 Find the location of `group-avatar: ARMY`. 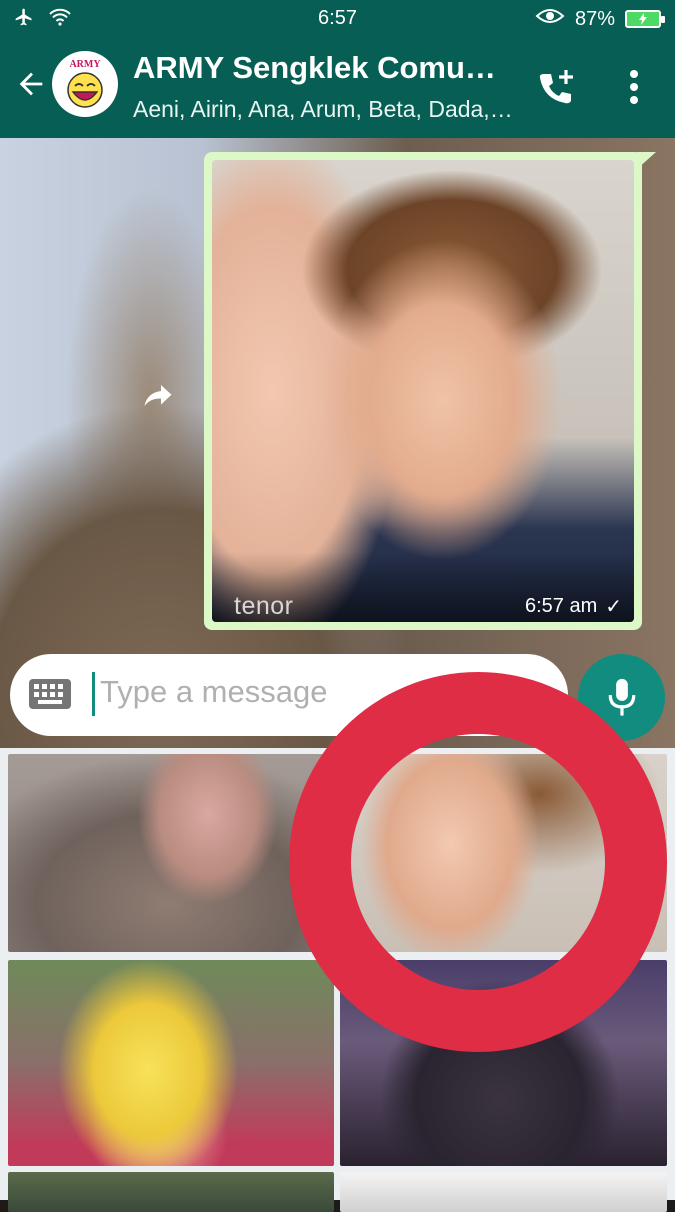

group-avatar: ARMY is located at coordinates (85, 84).